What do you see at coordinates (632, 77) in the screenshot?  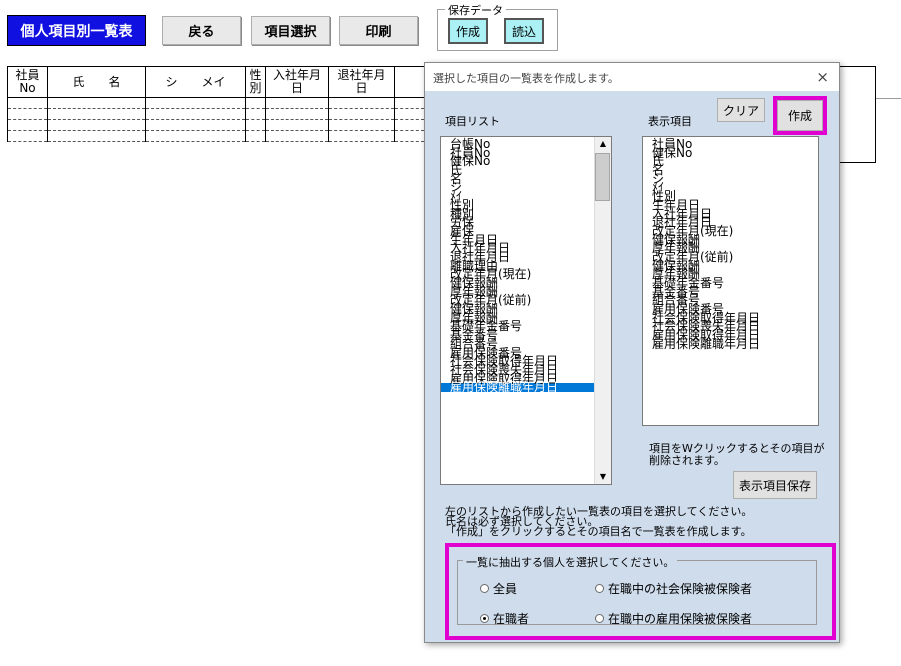 I see `dialog-title: 選択した項目の一覧表を作成します。` at bounding box center [632, 77].